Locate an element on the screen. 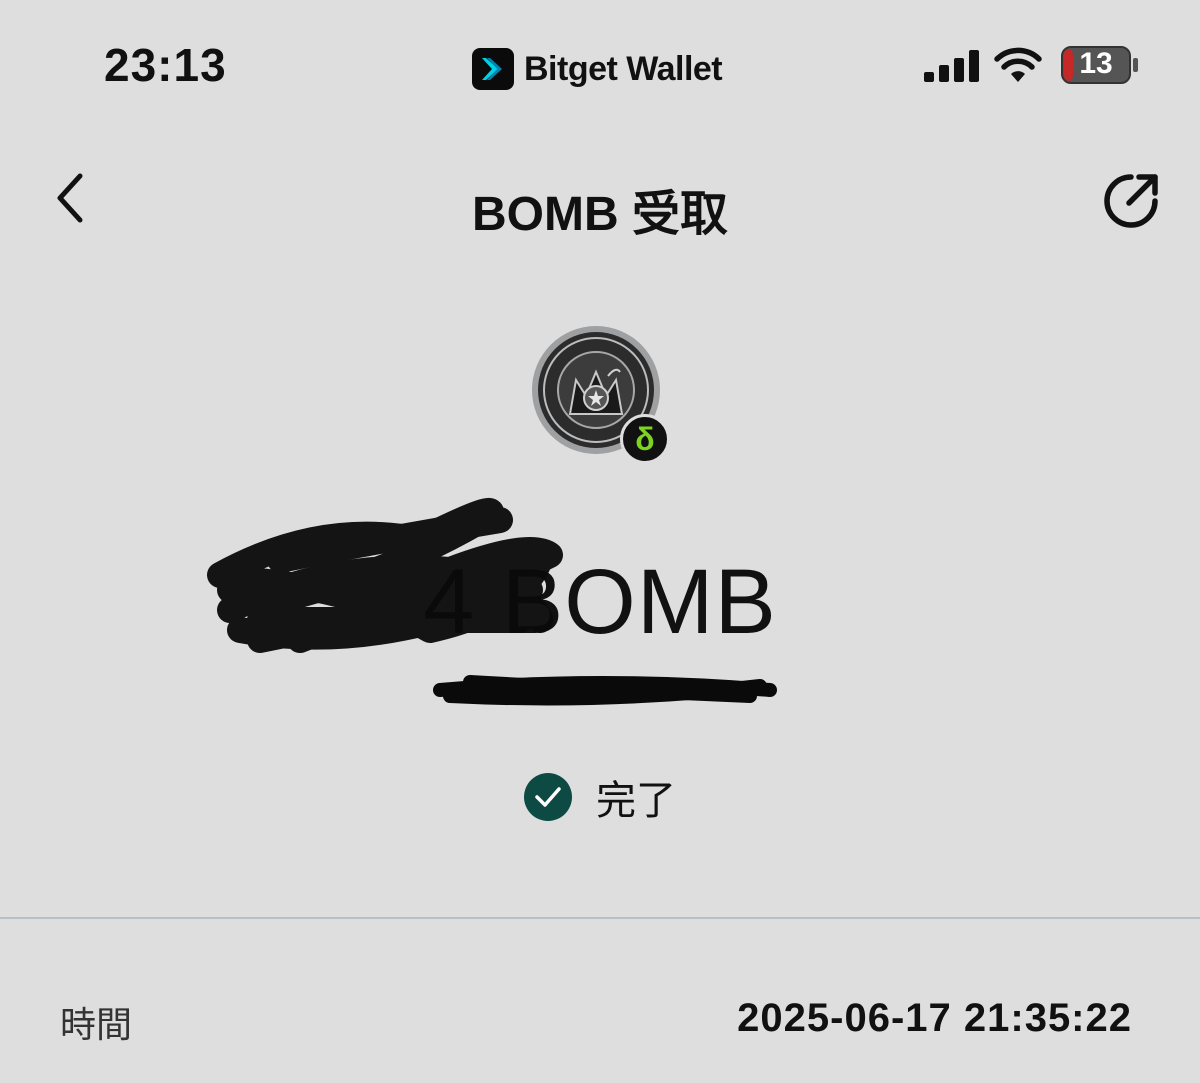 The image size is (1200, 1083). status-time: 23:13 is located at coordinates (165, 65).